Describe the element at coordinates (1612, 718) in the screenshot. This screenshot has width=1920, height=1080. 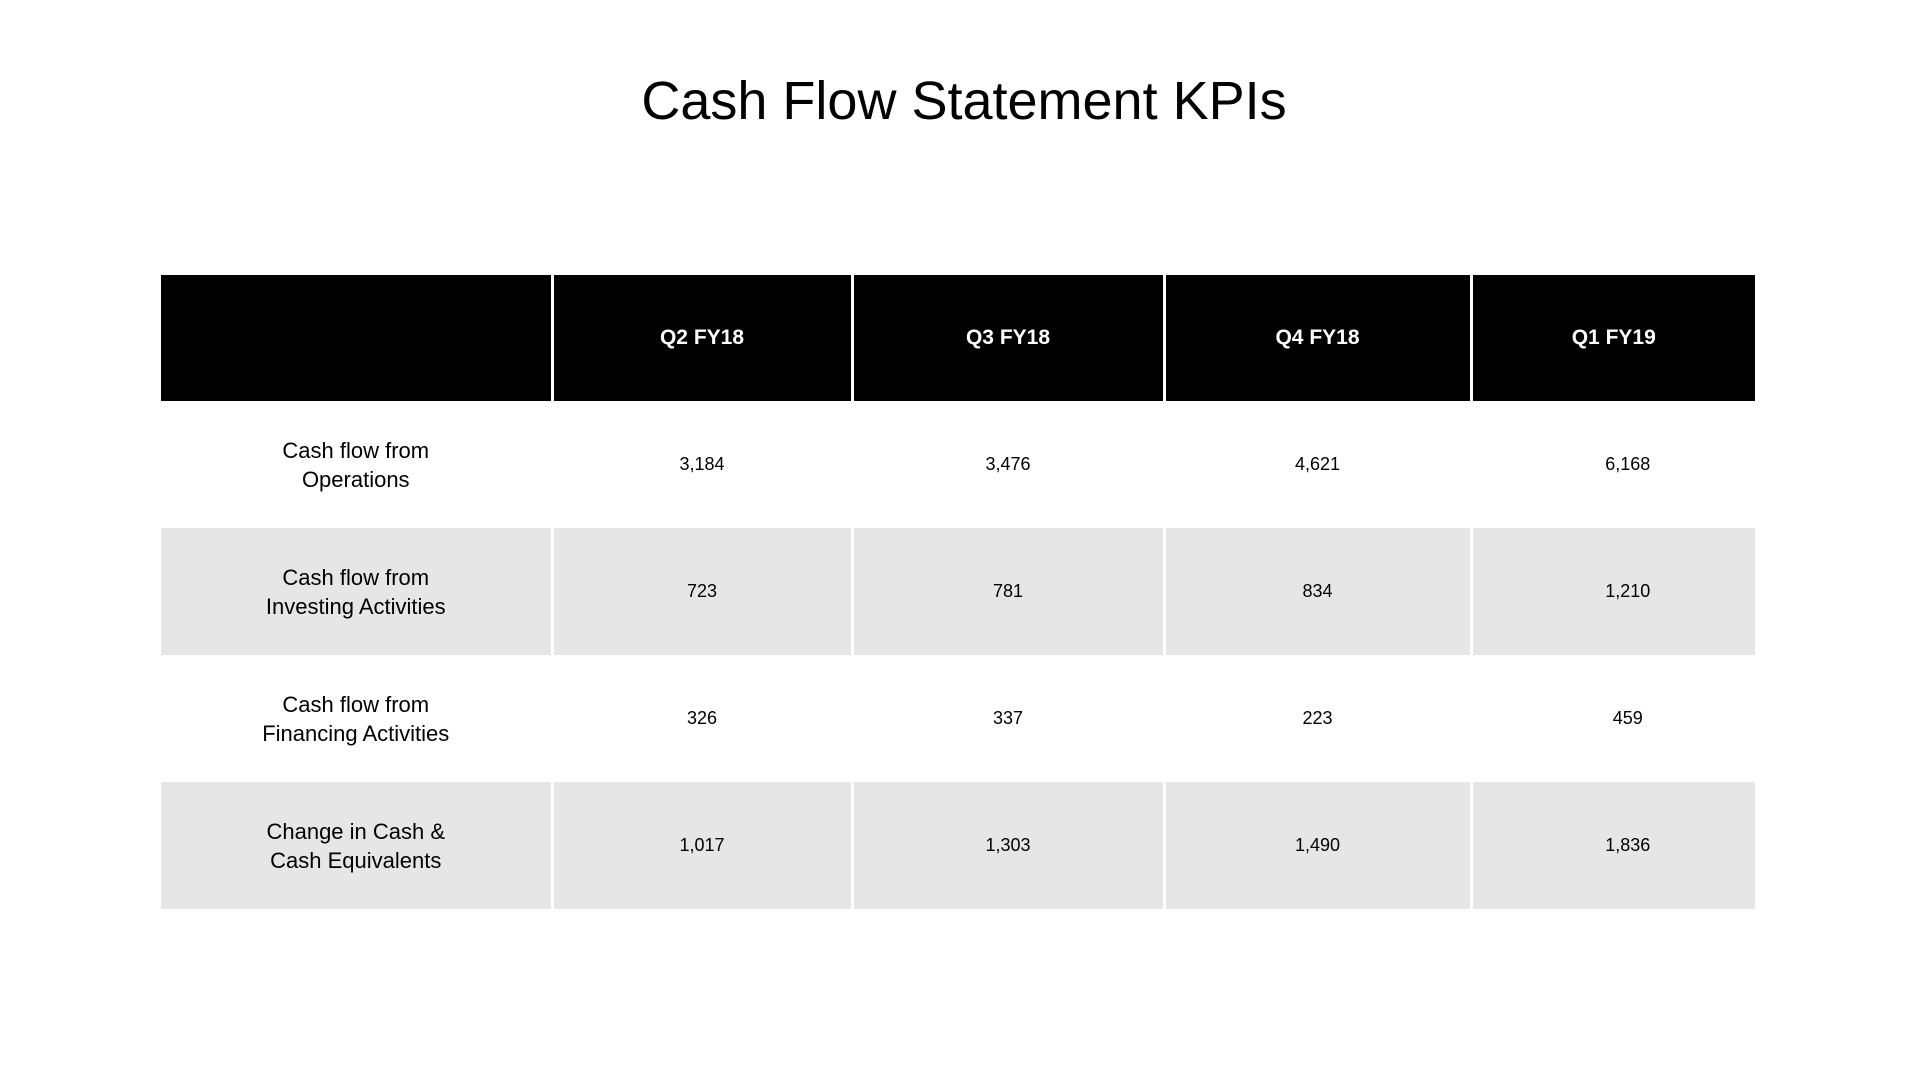
I see `value-cell: 459` at that location.